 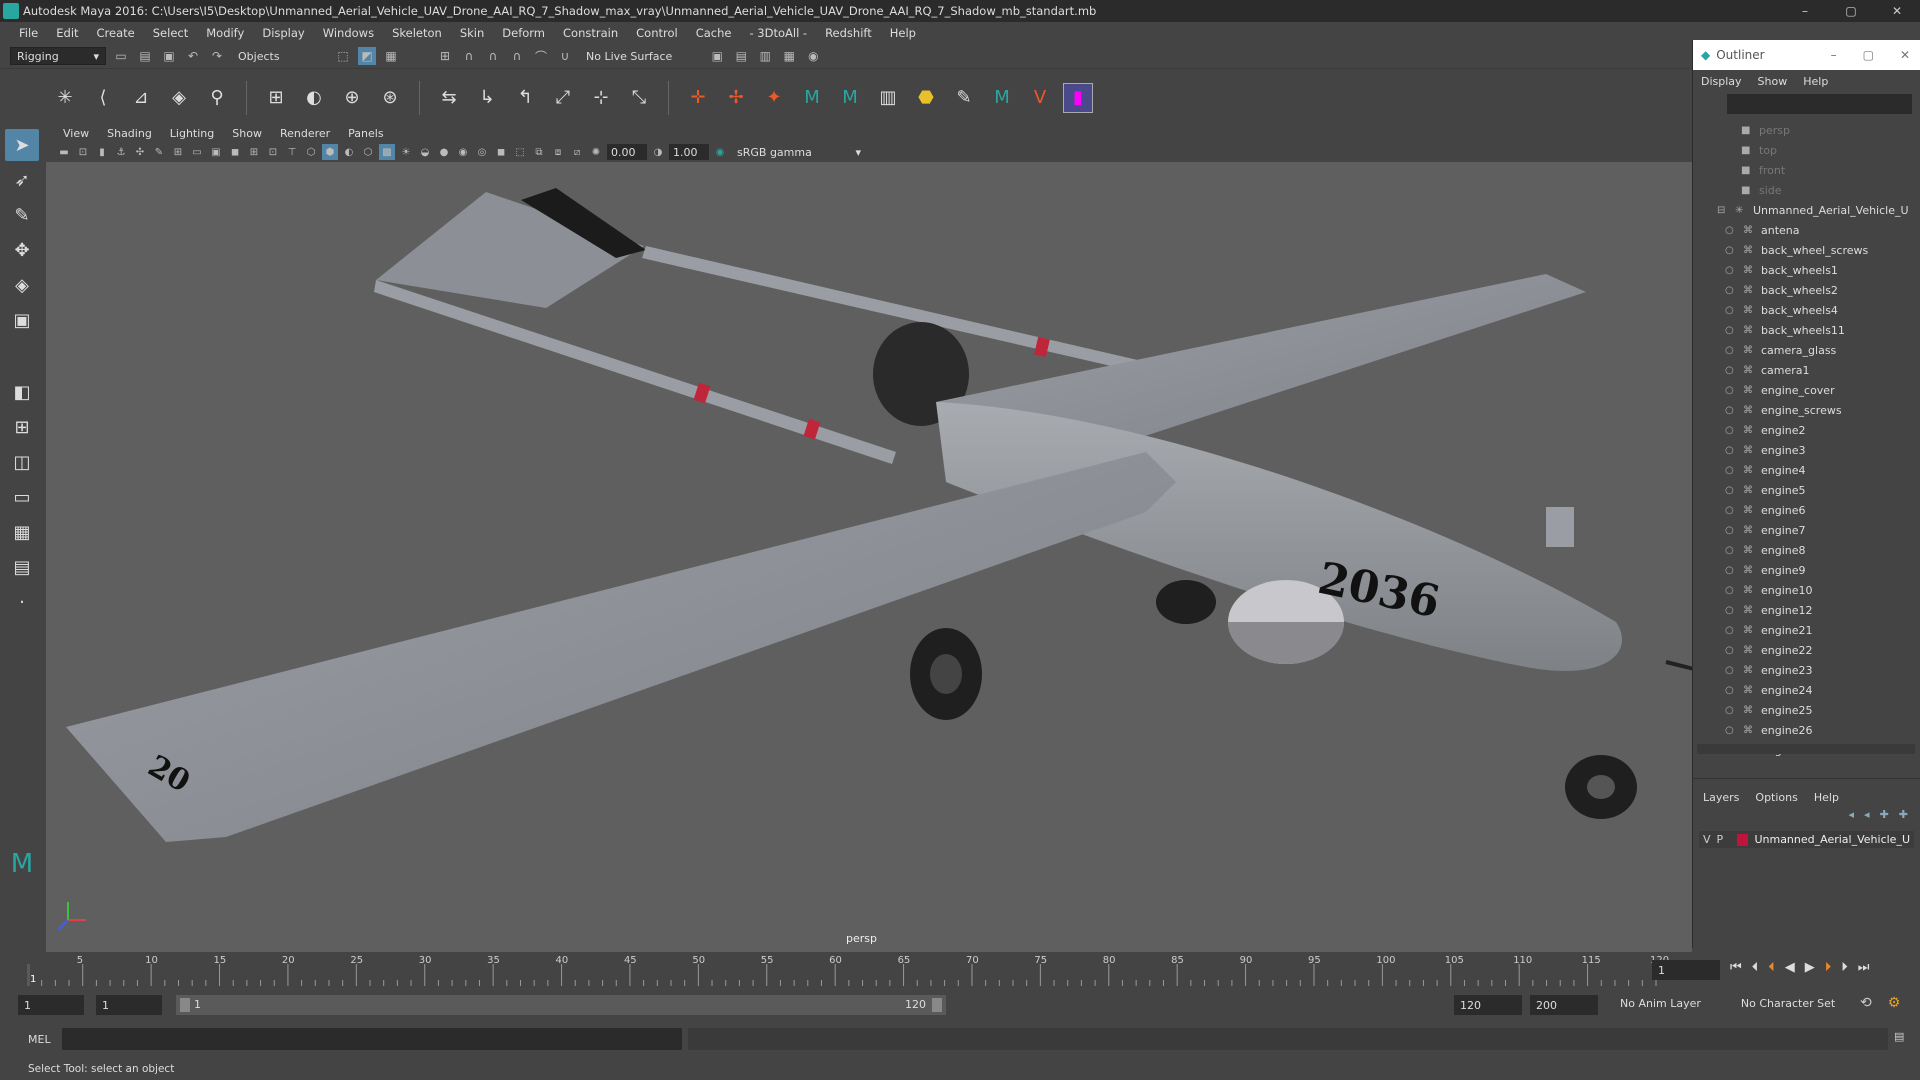 I want to click on move-layer-up-icon: ◂, so click(x=1852, y=814).